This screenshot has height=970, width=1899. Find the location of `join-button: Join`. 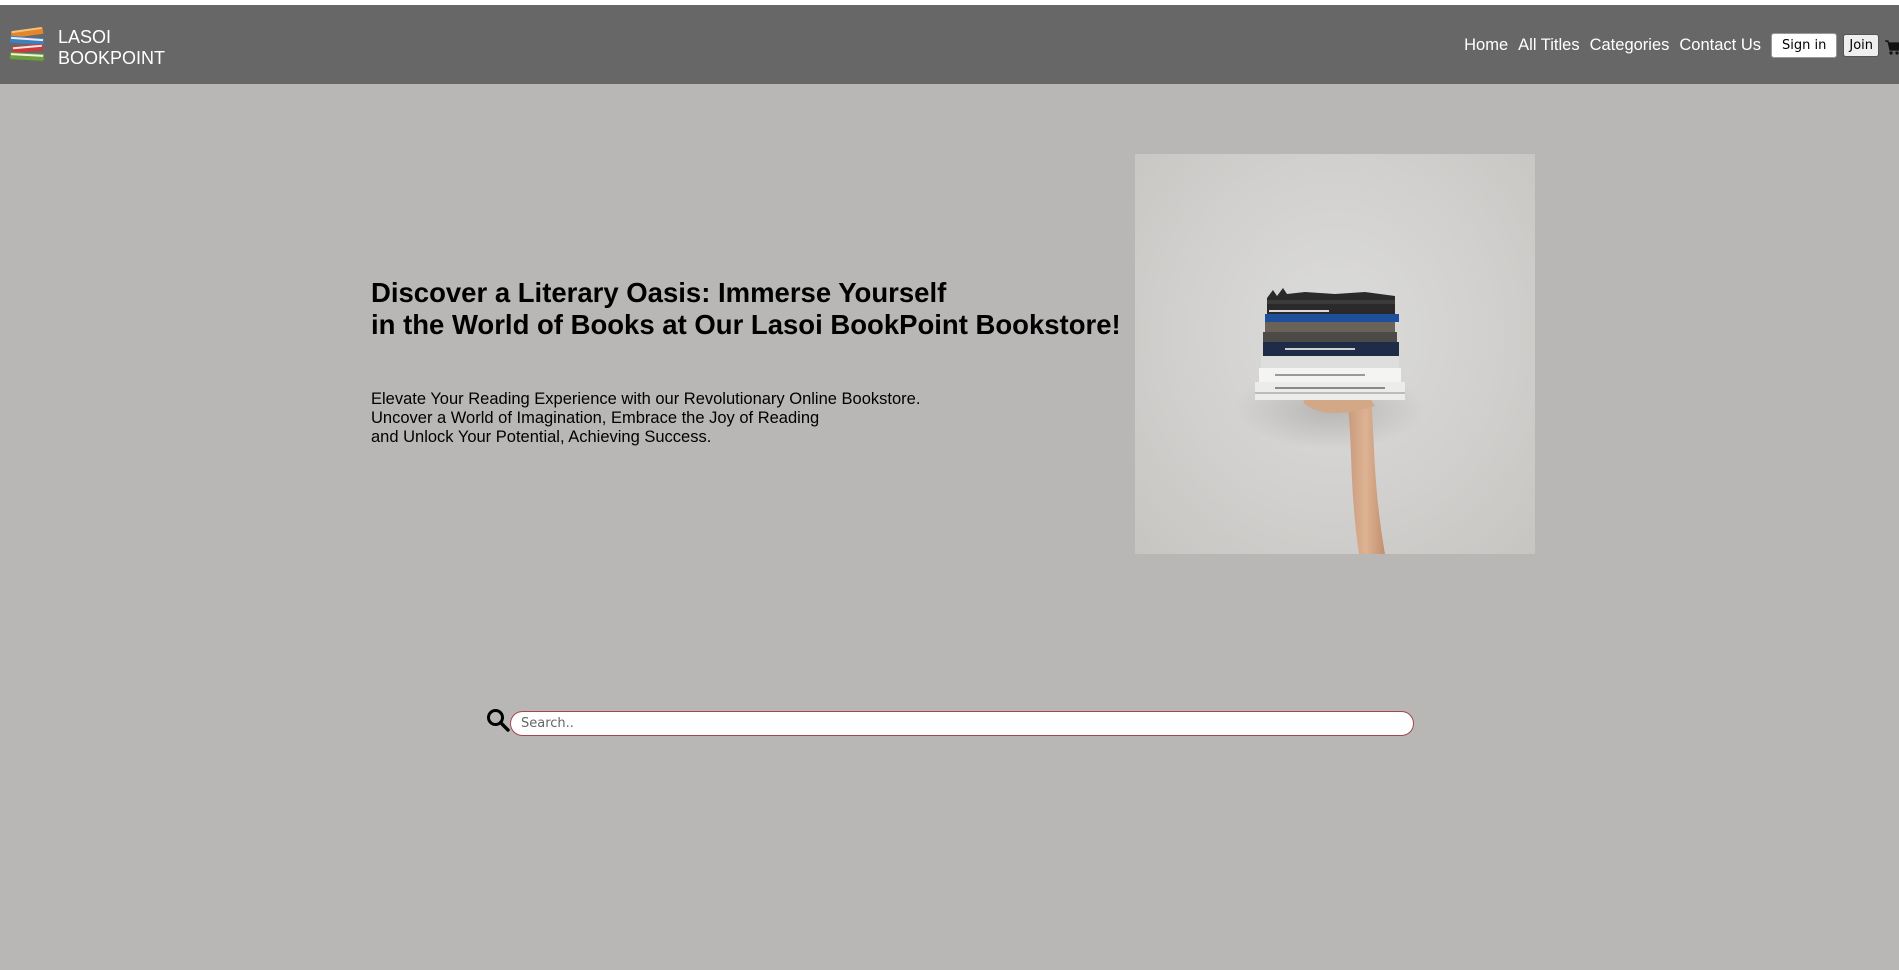

join-button: Join is located at coordinates (1861, 45).